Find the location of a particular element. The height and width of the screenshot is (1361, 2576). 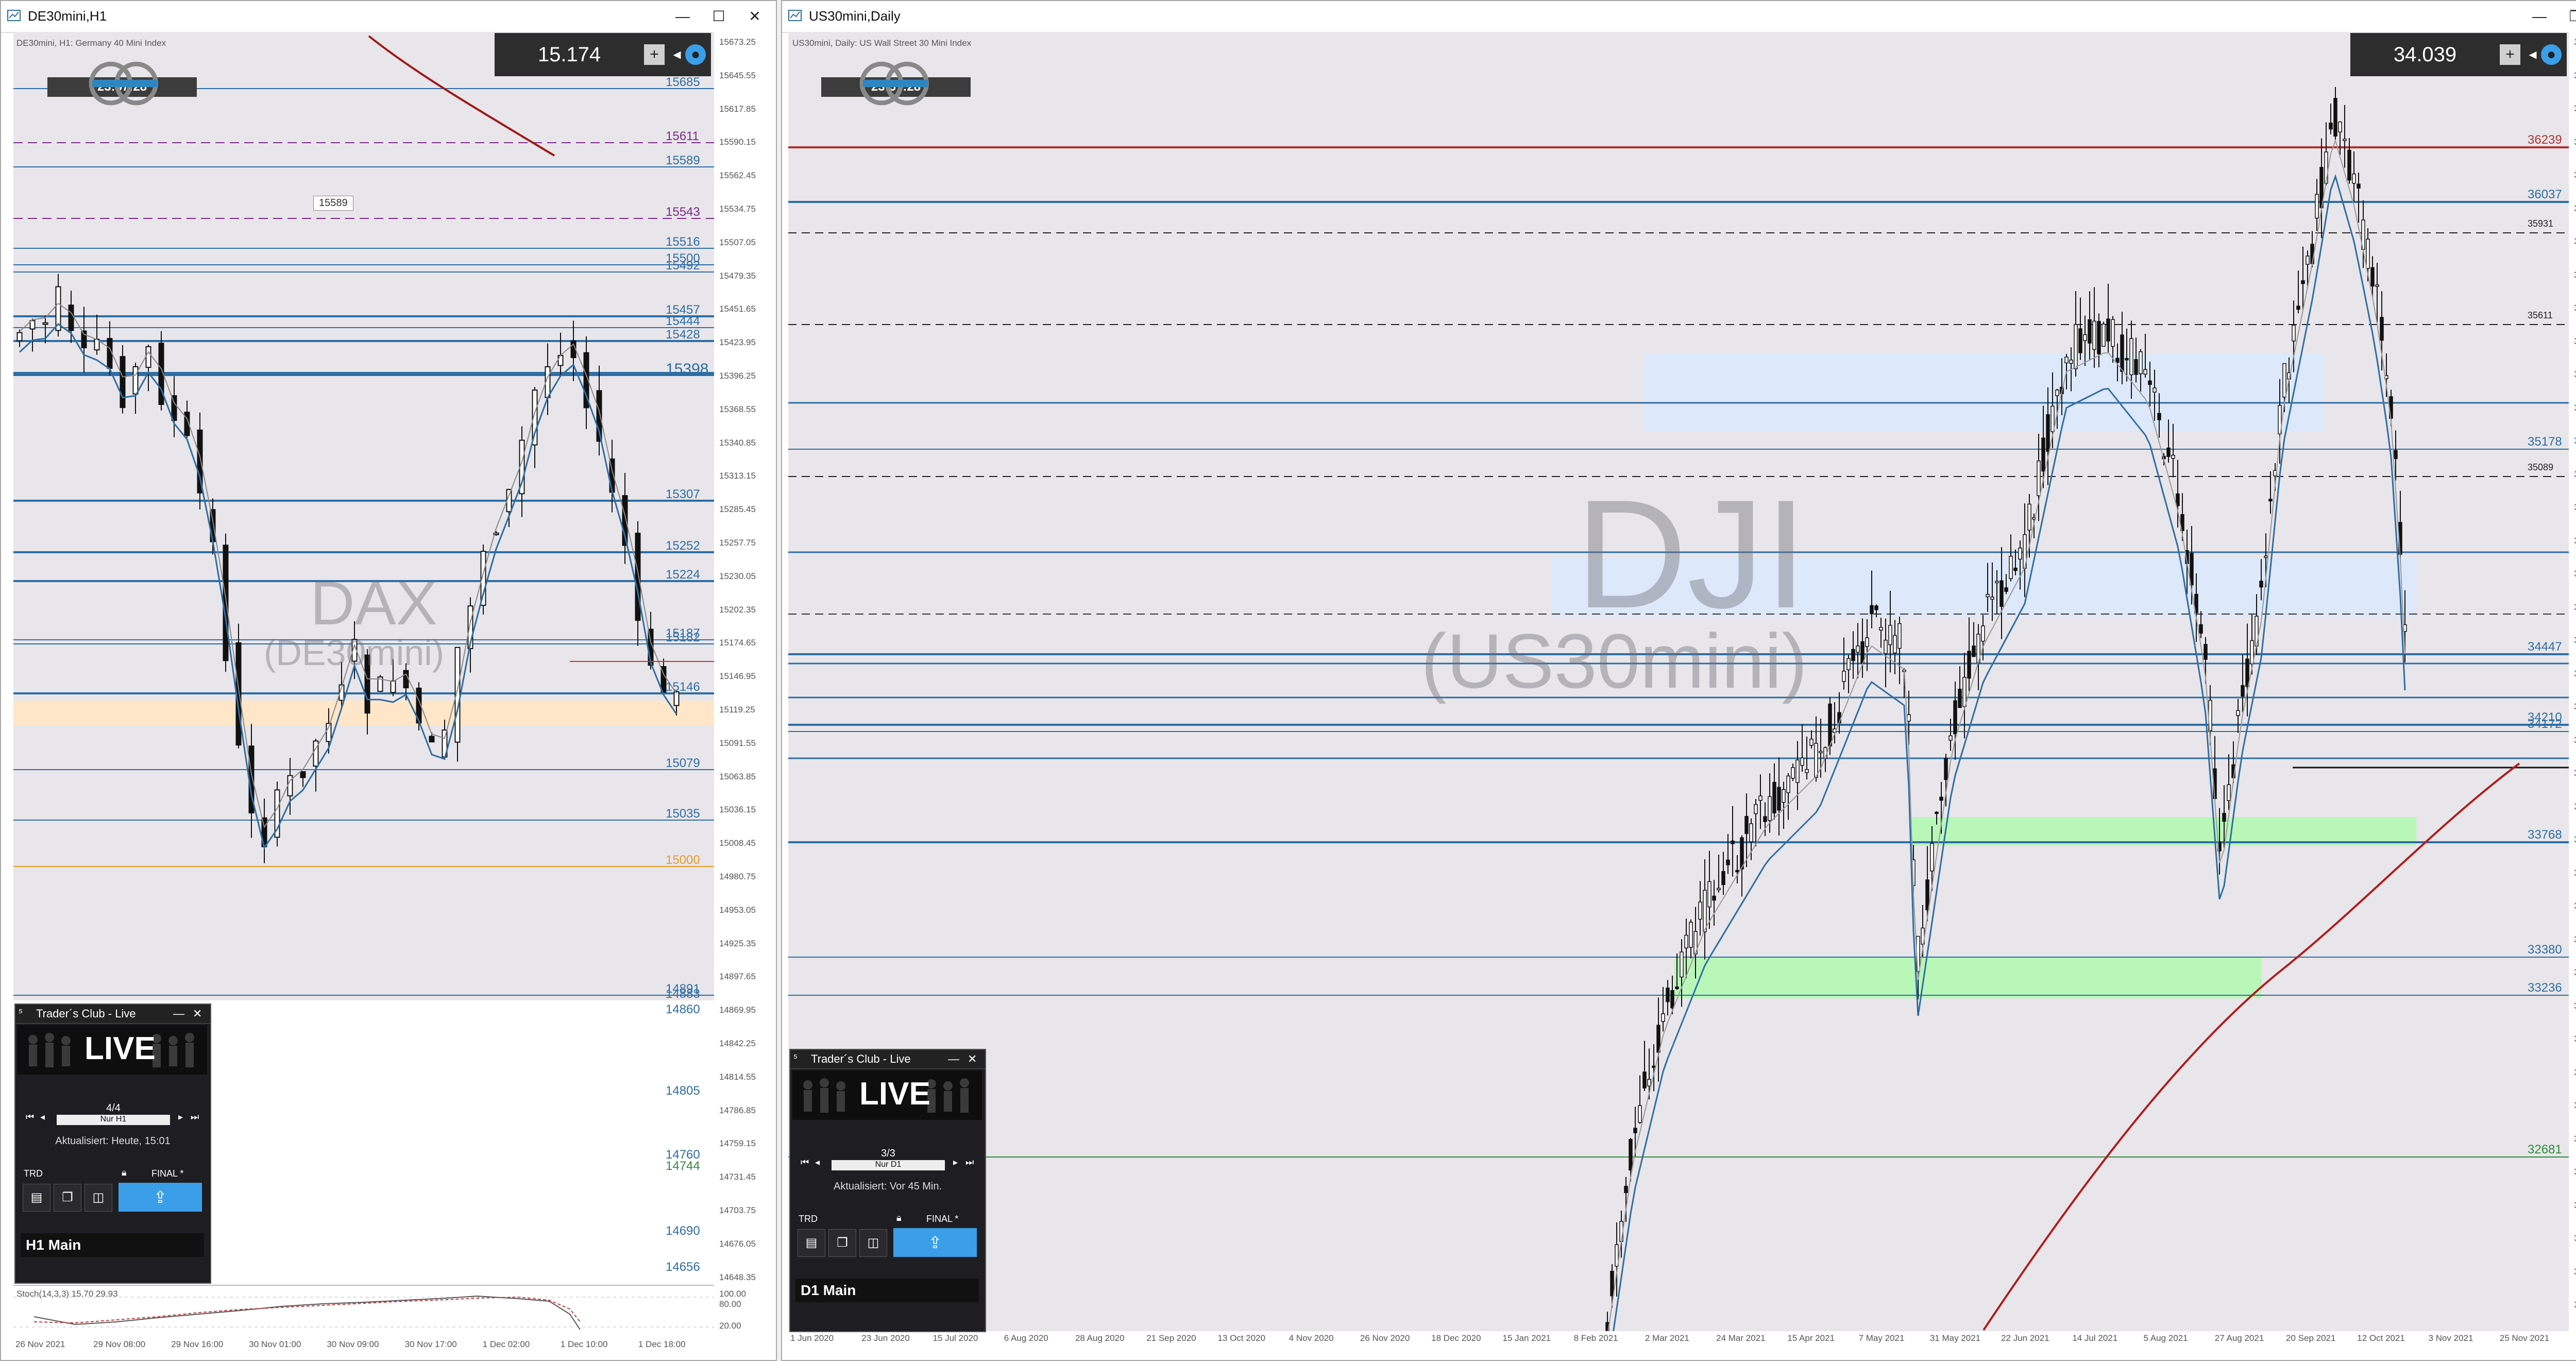

updated-text: Aktualisiert: Heute, 15:01 is located at coordinates (113, 1141).